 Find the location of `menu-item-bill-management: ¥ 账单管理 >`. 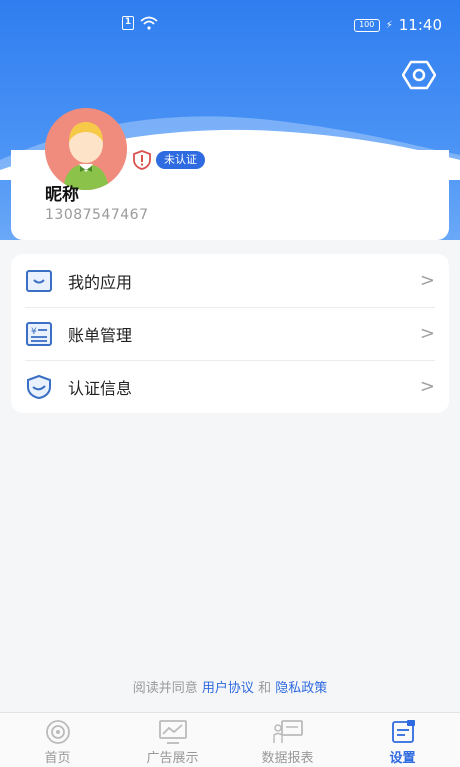

menu-item-bill-management: ¥ 账单管理 > is located at coordinates (230, 333).